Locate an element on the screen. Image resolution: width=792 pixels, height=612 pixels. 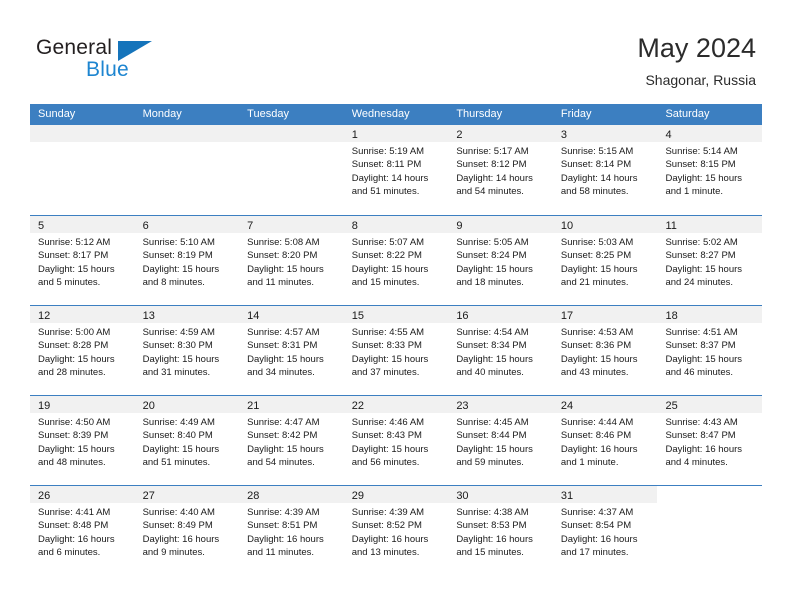
page-subtitle: Shagonar, Russia is located at coordinates (700, 80).